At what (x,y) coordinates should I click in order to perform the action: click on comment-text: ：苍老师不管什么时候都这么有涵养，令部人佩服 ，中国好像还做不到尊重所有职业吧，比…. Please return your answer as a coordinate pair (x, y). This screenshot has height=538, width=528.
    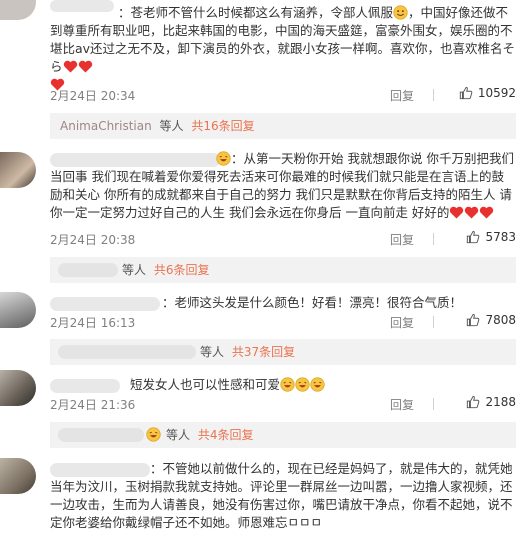
    Looking at the image, I should click on (283, 49).